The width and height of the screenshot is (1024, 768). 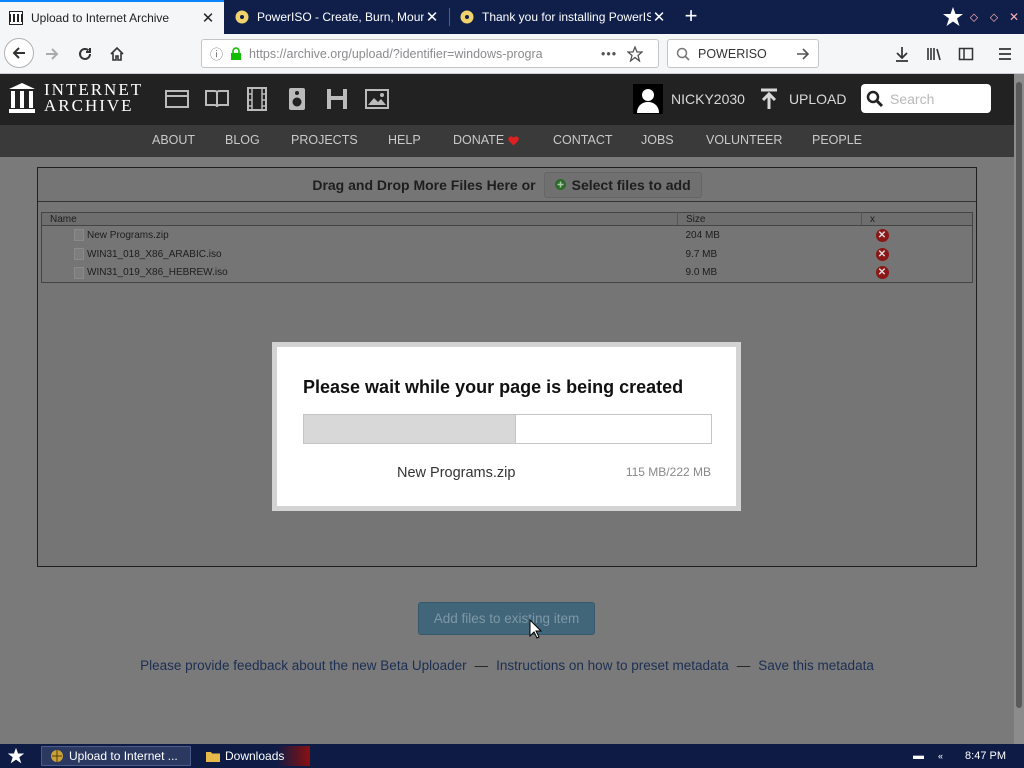 I want to click on keyboard-icon: ▬, so click(x=918, y=756).